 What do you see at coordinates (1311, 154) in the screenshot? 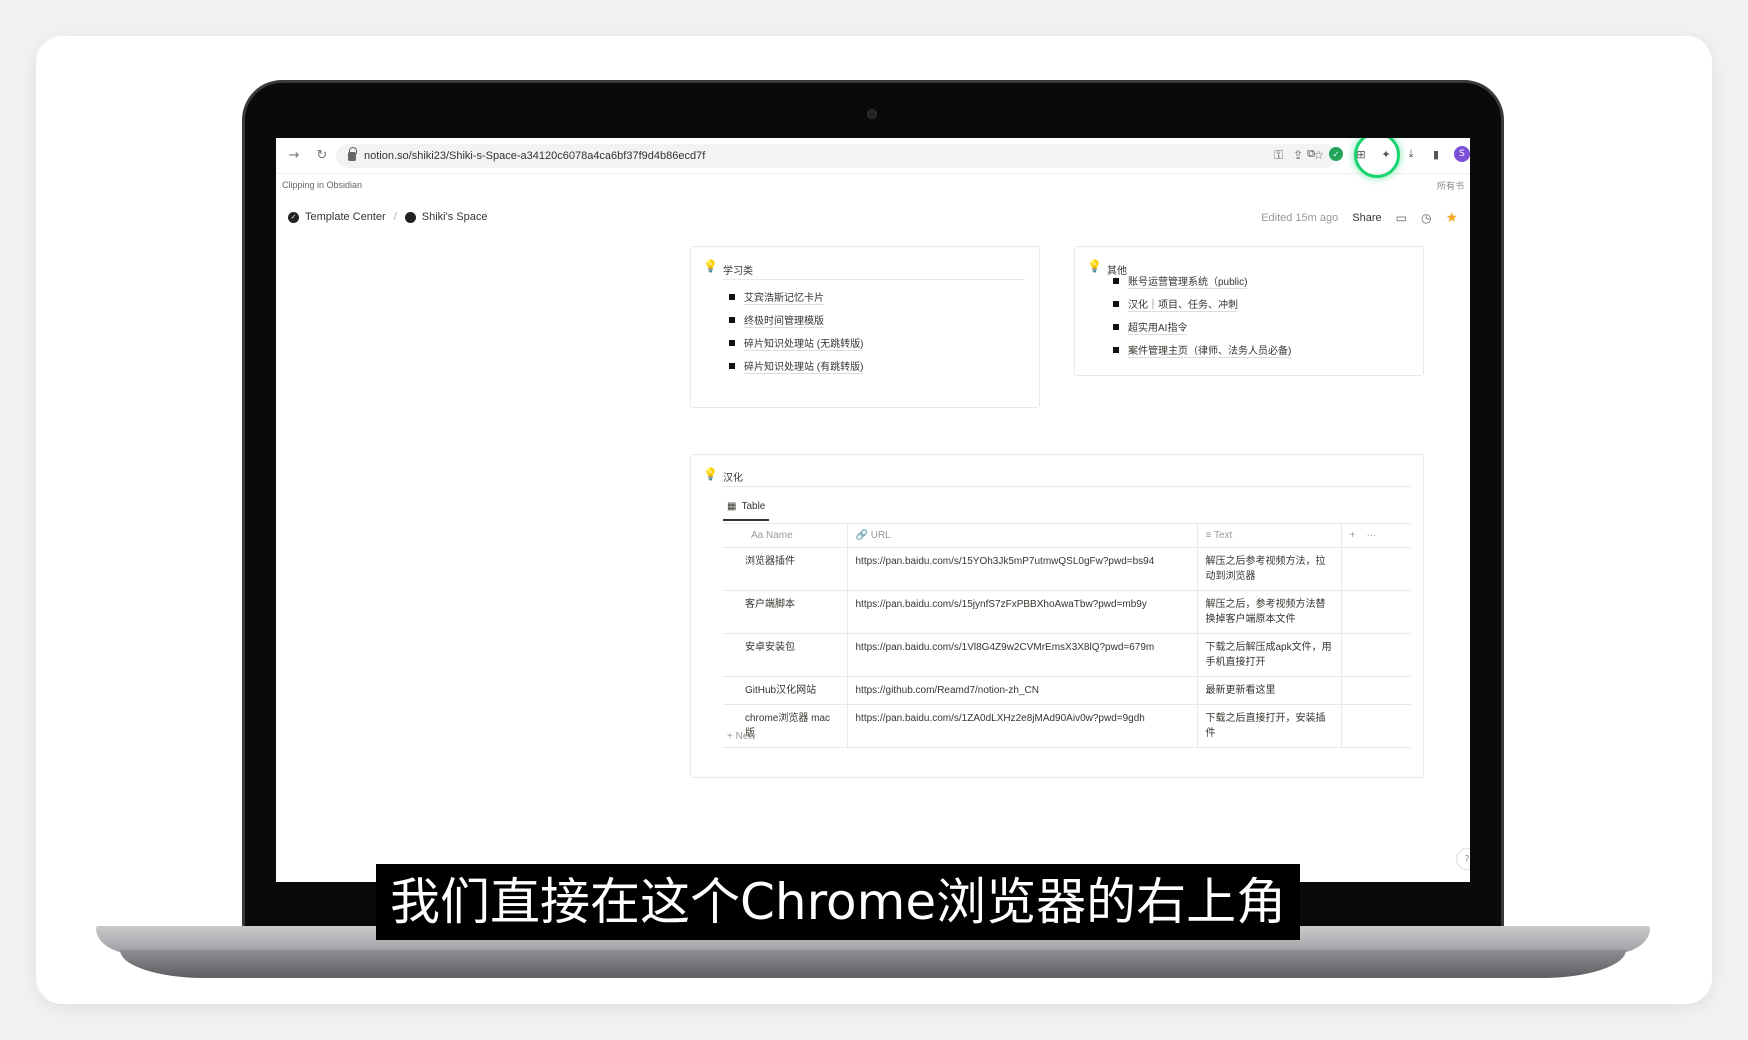
I see `extension-icon: ⧉` at bounding box center [1311, 154].